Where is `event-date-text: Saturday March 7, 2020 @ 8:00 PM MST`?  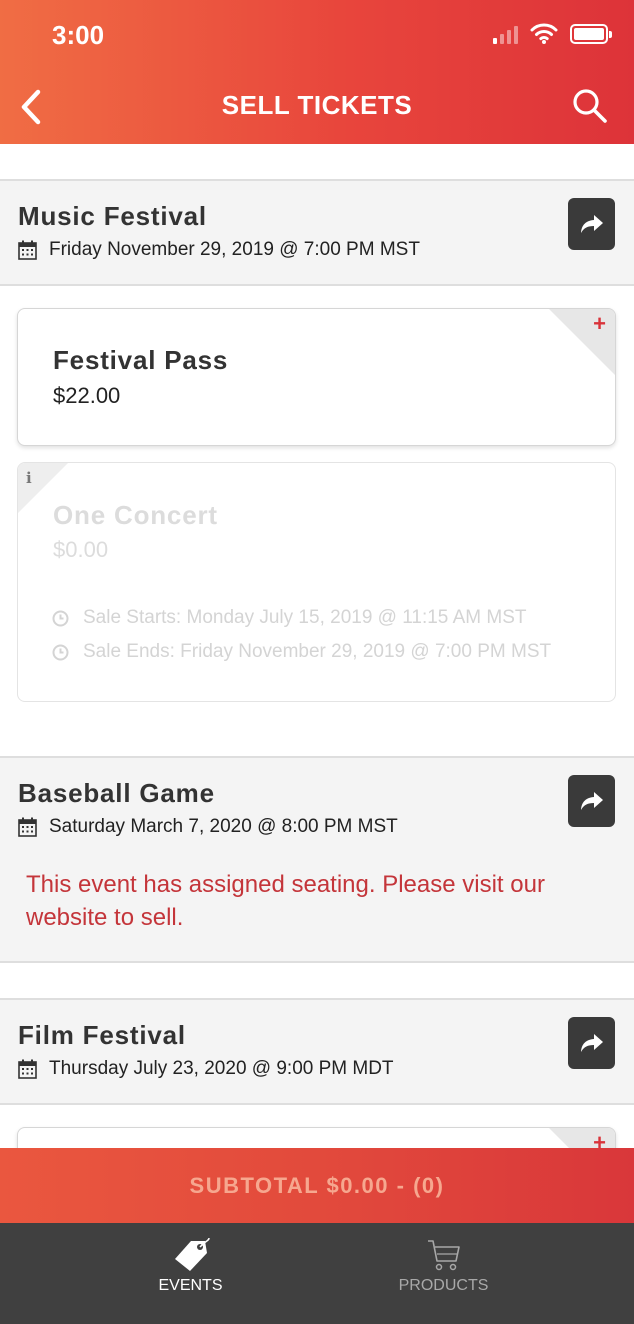 event-date-text: Saturday March 7, 2020 @ 8:00 PM MST is located at coordinates (223, 826).